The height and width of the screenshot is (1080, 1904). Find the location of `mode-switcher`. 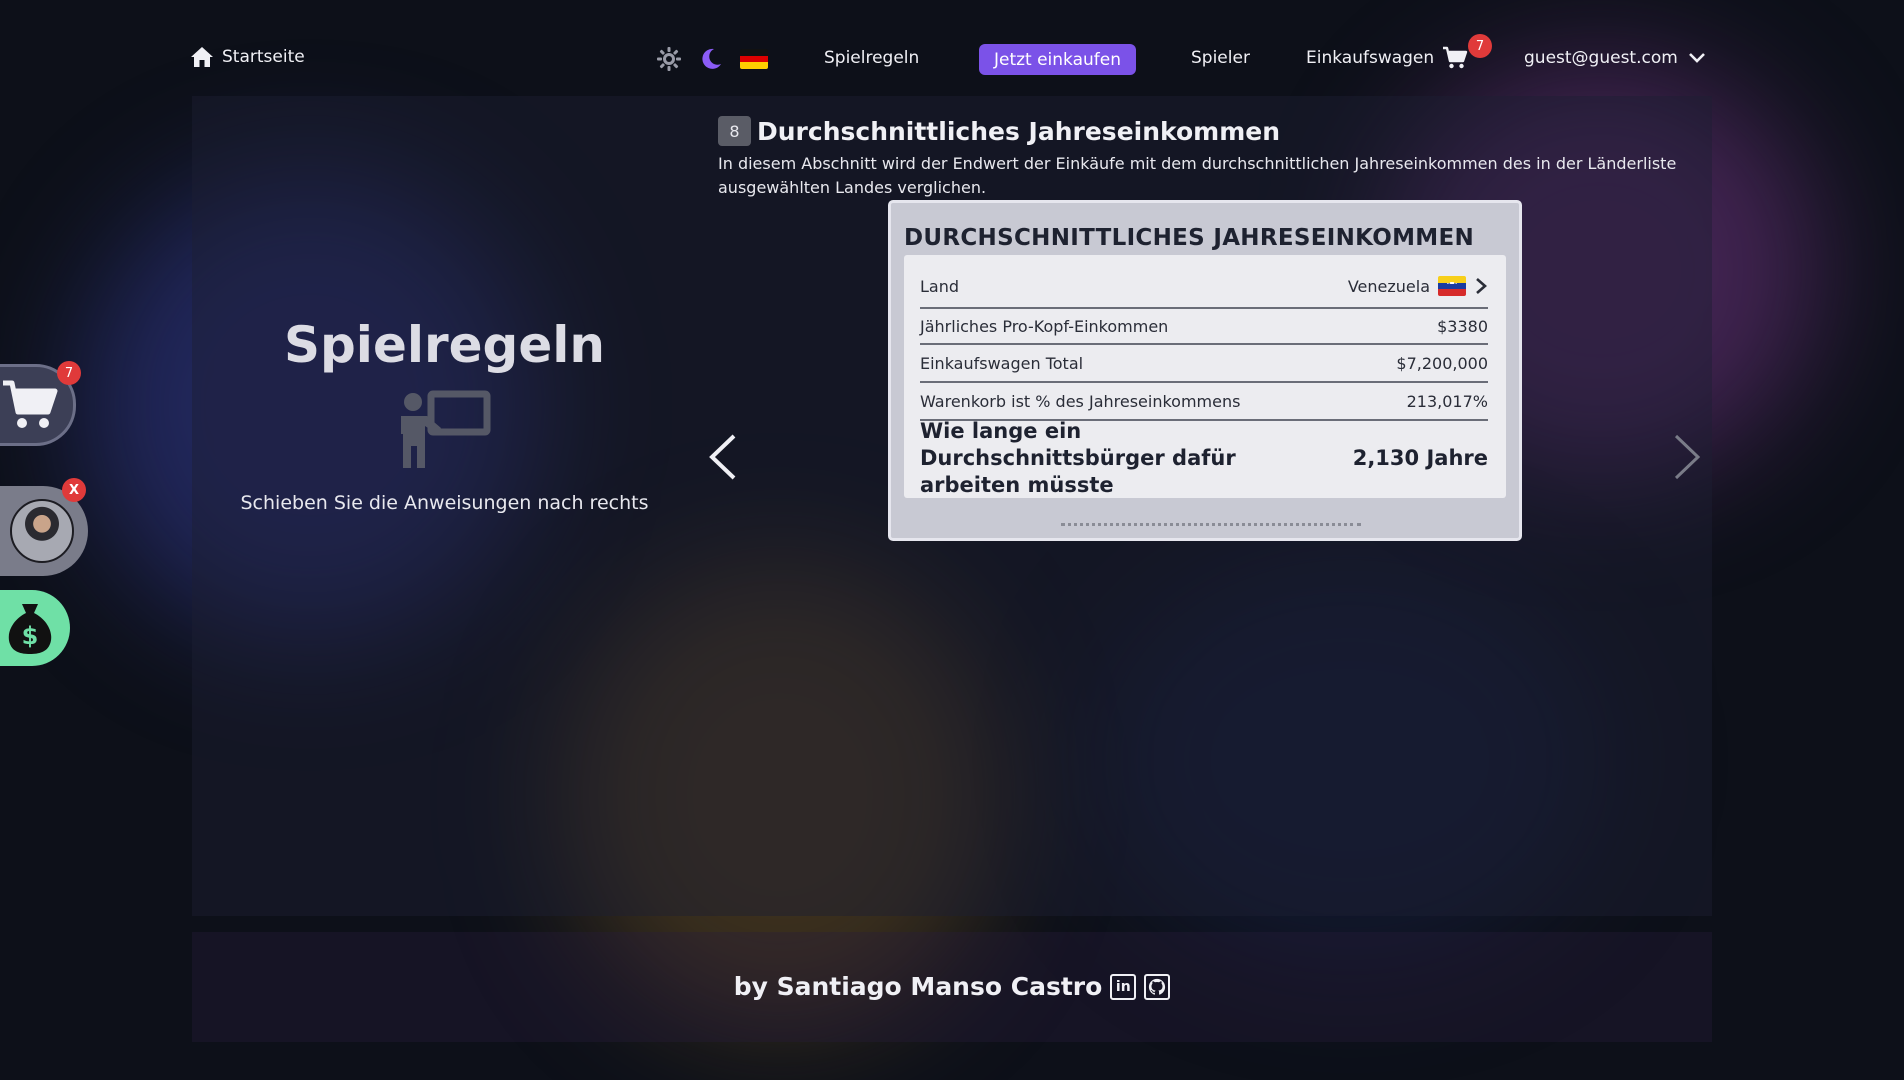

mode-switcher is located at coordinates (712, 59).